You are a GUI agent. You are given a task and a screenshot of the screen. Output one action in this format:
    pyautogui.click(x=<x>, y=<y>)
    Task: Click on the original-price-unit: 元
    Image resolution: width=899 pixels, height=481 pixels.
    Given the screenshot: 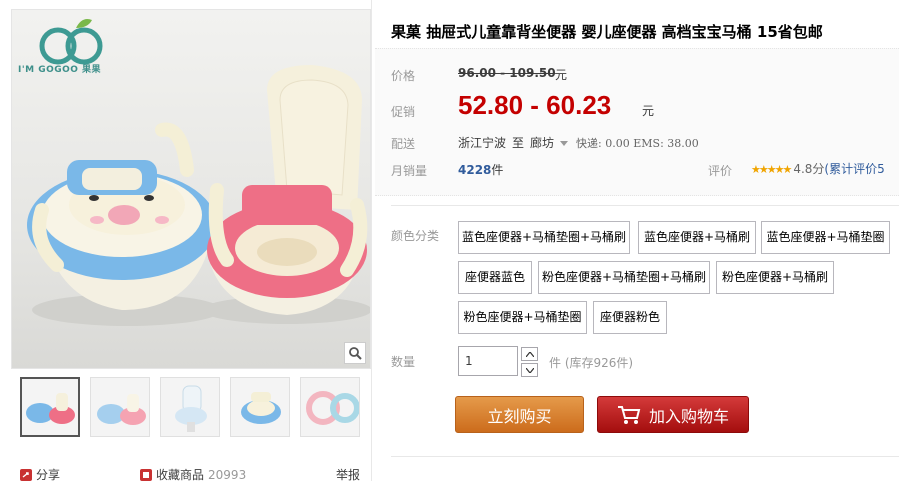 What is the action you would take?
    pyautogui.click(x=561, y=75)
    